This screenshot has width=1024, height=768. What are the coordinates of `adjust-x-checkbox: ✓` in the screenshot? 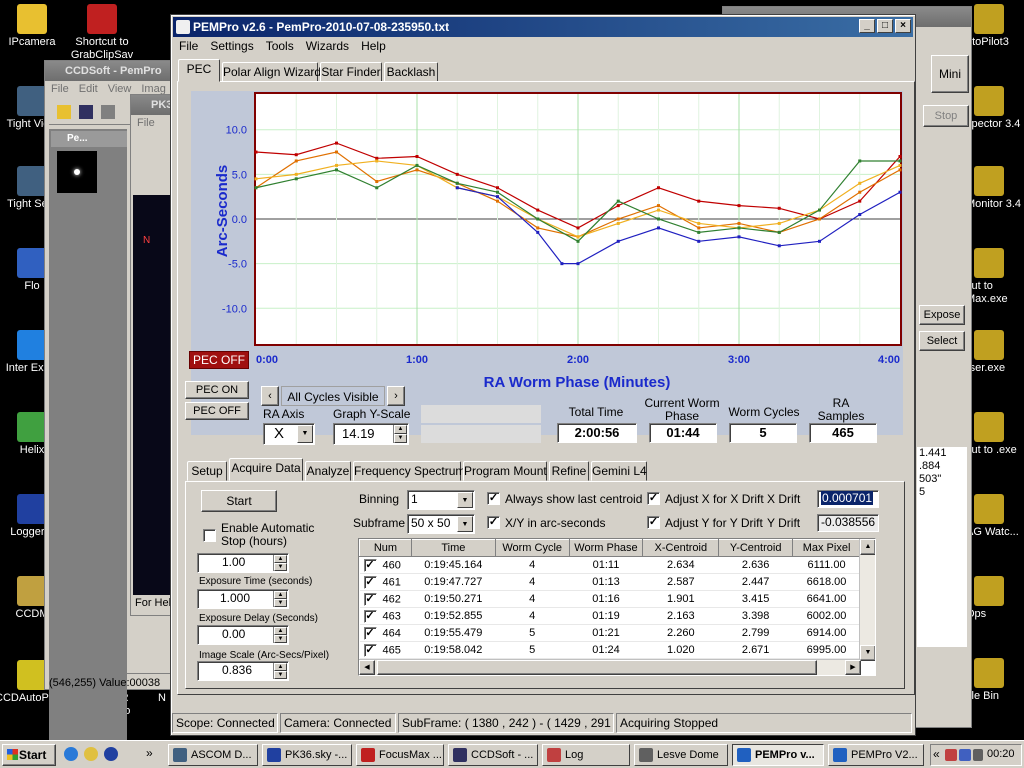 It's located at (653, 498).